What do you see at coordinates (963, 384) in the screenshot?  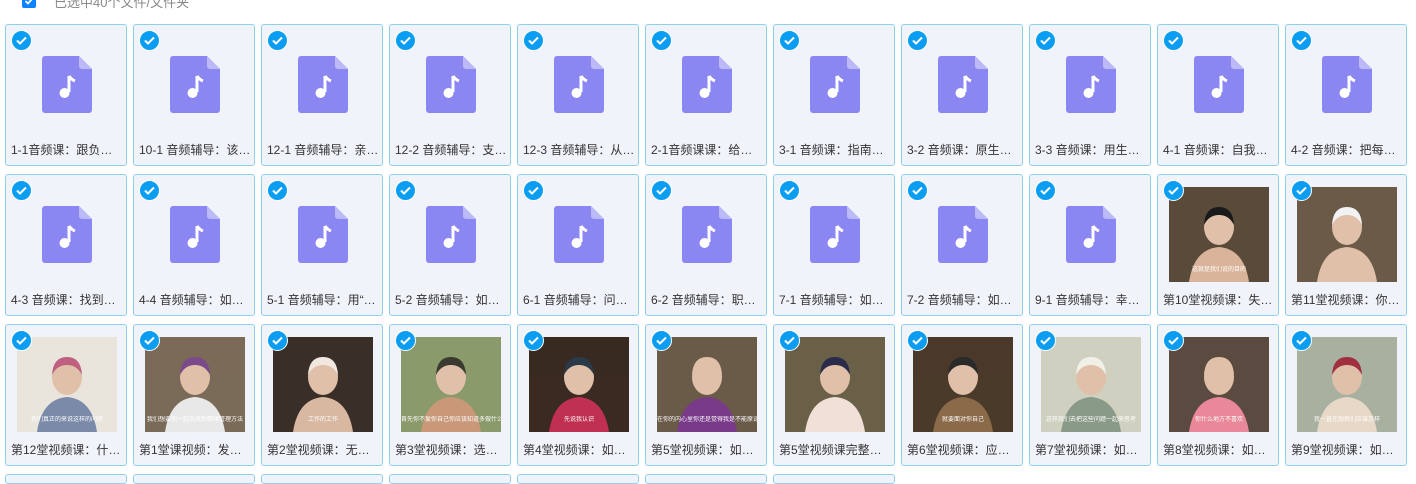 I see `file-thumbnail: #e0c0a8"/>就要面对你自己` at bounding box center [963, 384].